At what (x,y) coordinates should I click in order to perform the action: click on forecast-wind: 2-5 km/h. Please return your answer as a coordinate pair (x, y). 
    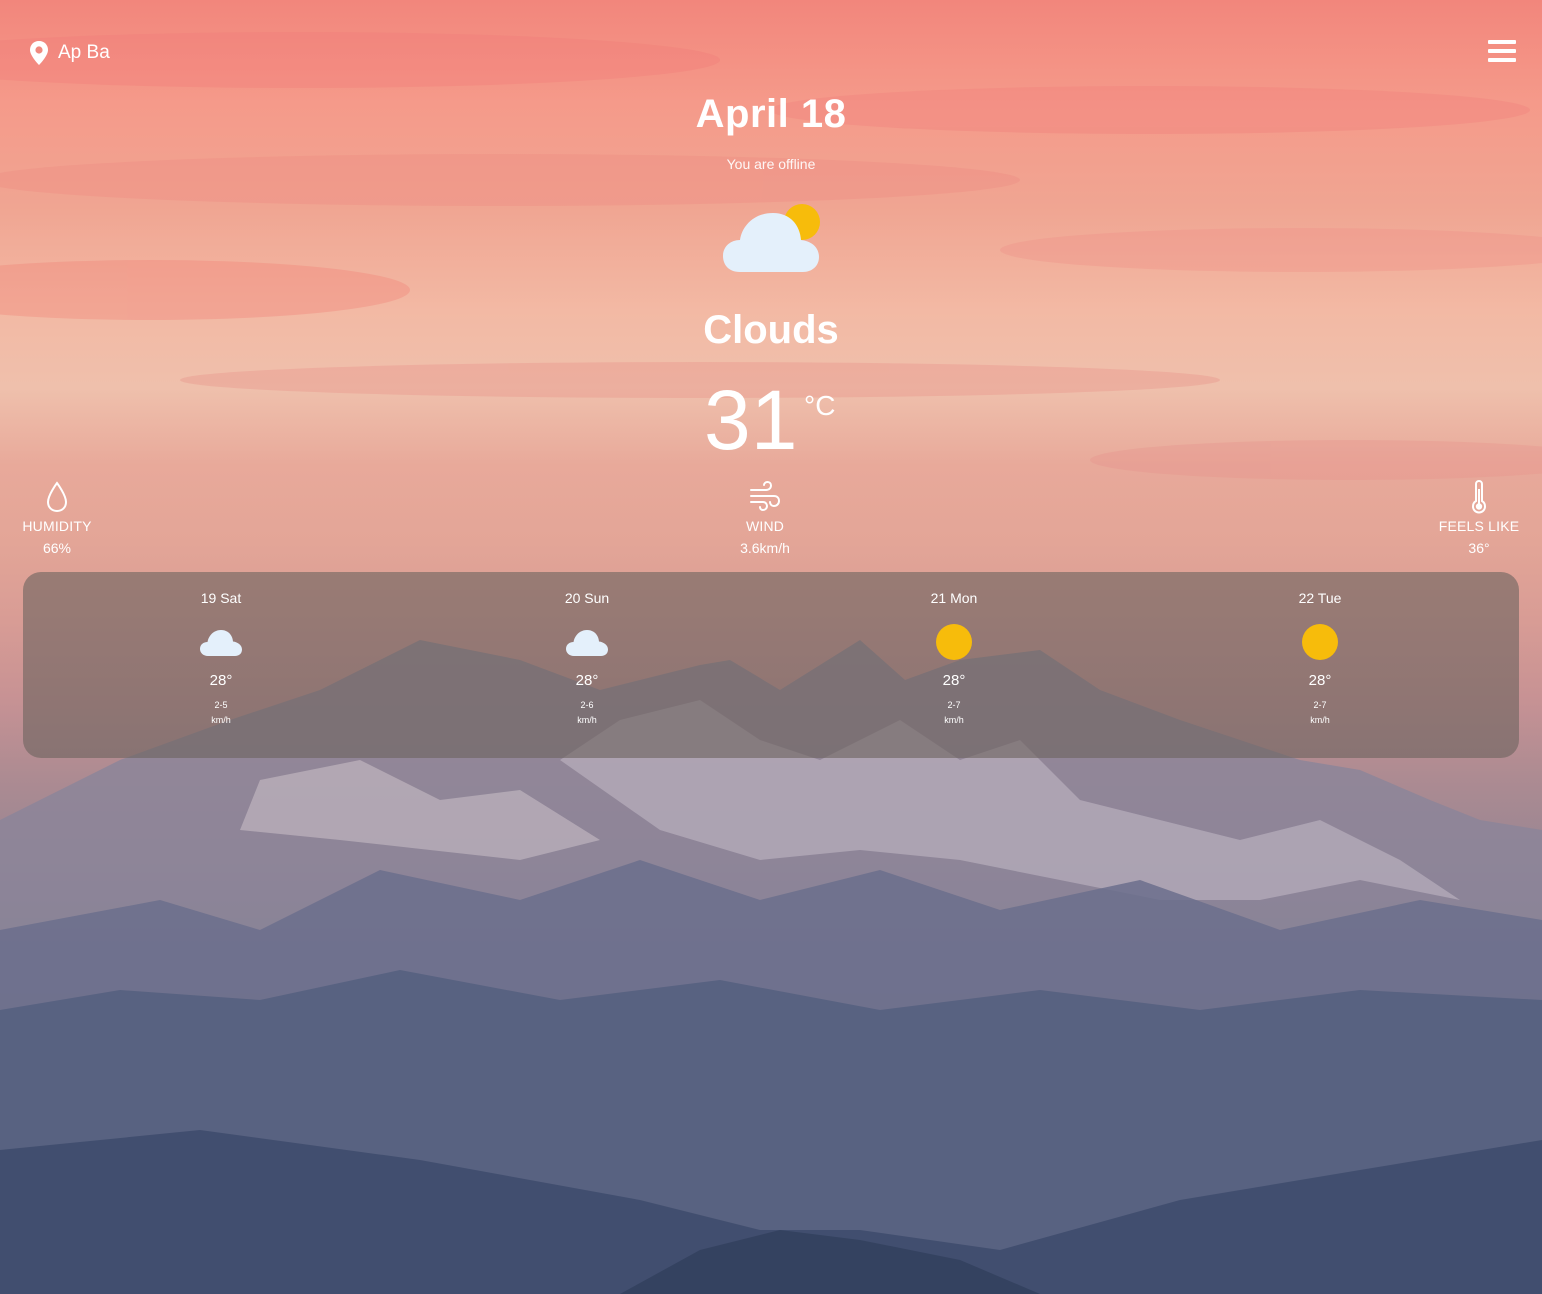
    Looking at the image, I should click on (221, 713).